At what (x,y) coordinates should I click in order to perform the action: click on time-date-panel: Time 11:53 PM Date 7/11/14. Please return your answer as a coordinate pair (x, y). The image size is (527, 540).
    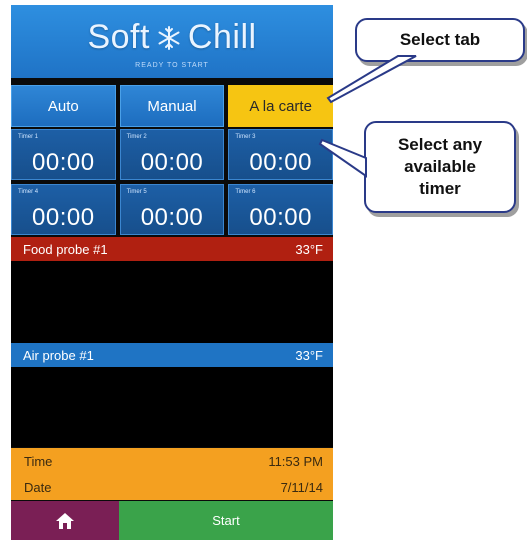
    Looking at the image, I should click on (172, 474).